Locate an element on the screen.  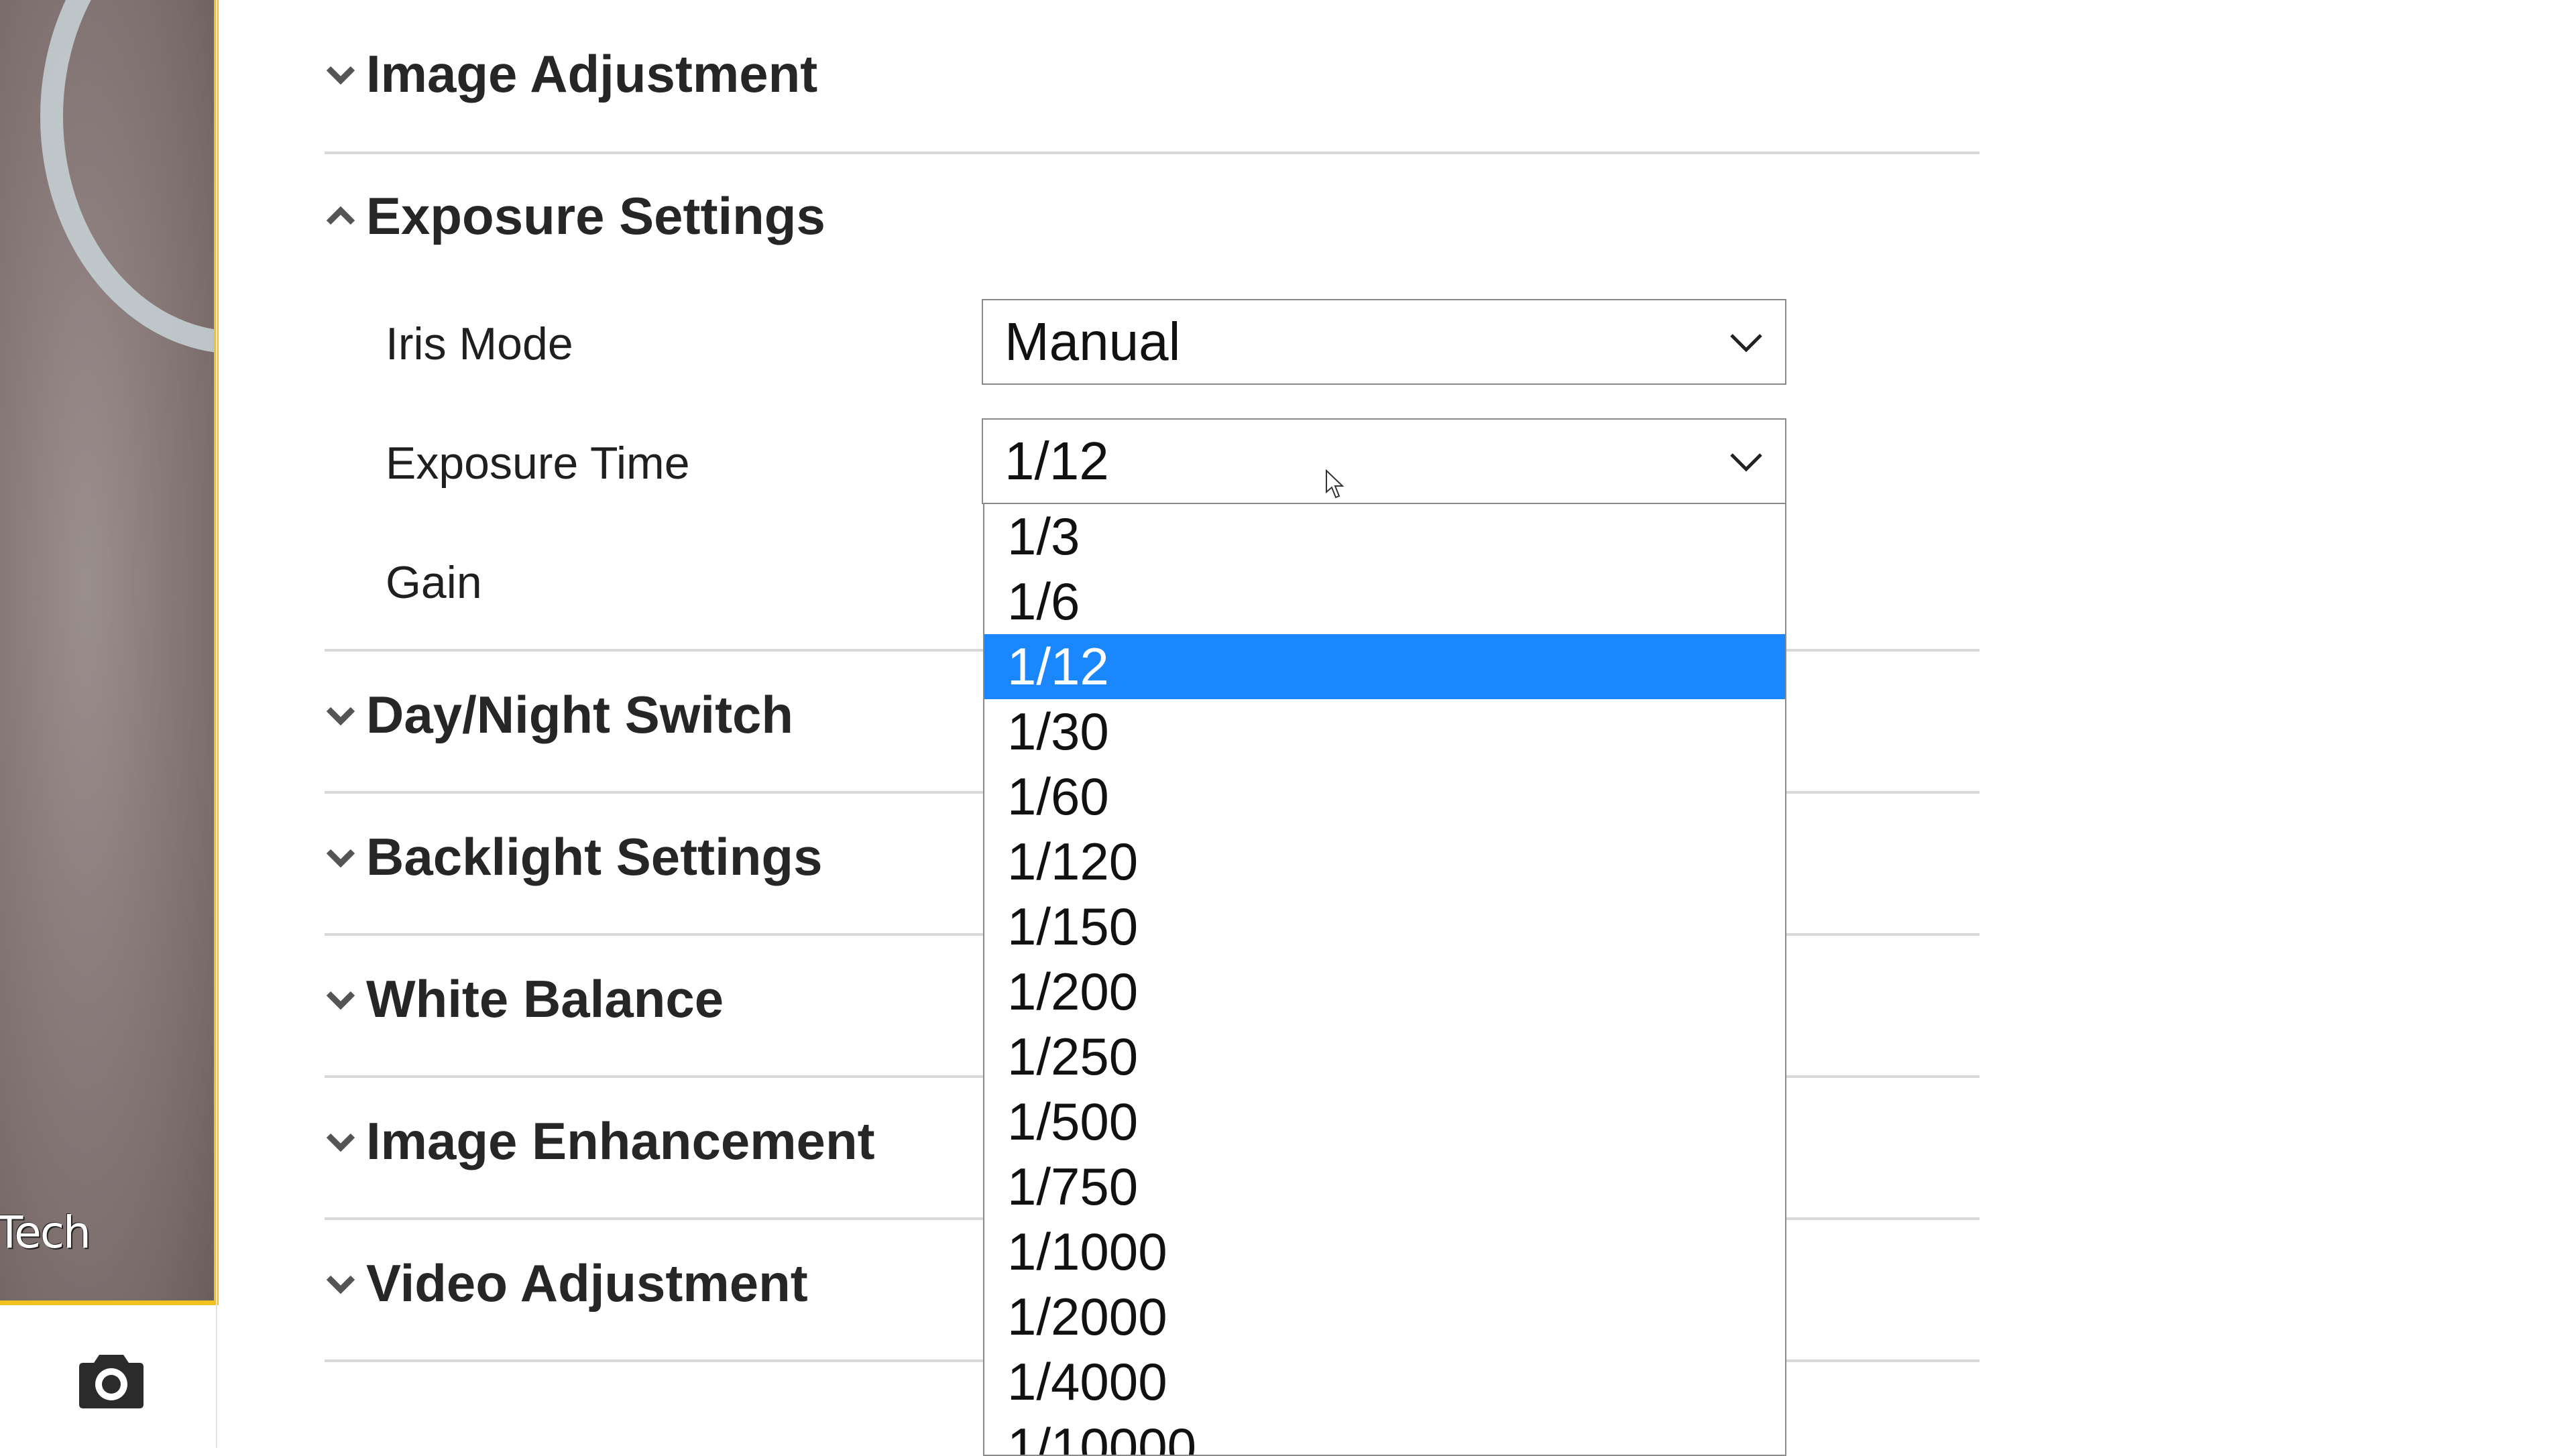
live-preview: Tech is located at coordinates (109, 652).